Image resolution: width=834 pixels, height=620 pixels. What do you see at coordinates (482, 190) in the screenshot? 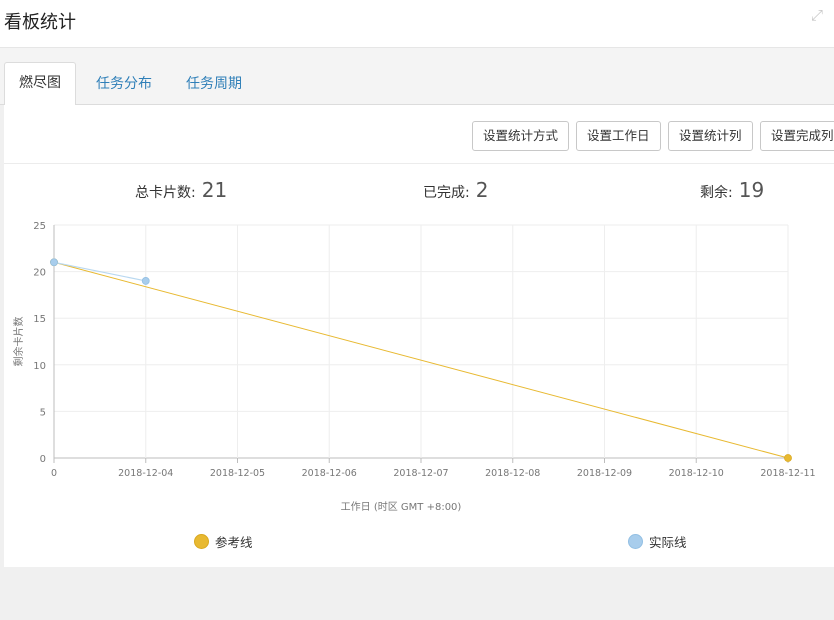
I see `stat-done-value: 2` at bounding box center [482, 190].